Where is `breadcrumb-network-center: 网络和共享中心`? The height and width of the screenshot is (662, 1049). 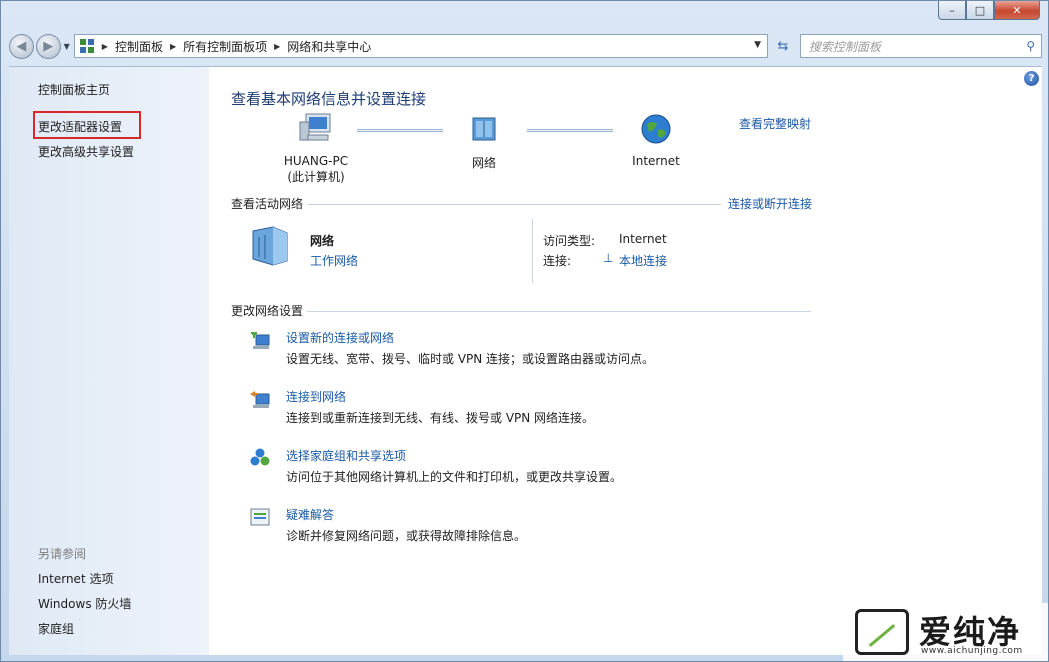
breadcrumb-network-center: 网络和共享中心 is located at coordinates (329, 46).